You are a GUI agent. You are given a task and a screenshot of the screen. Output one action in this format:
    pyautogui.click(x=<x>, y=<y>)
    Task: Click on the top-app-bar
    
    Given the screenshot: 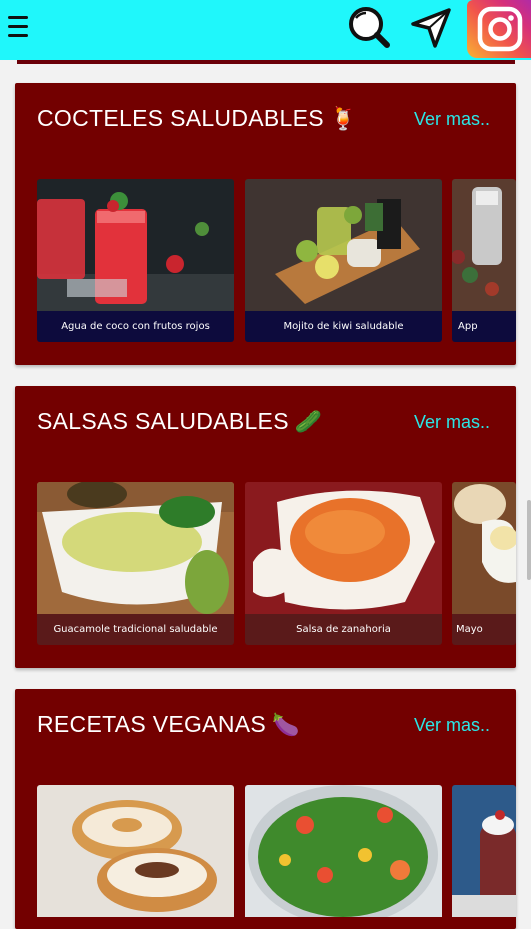 What is the action you would take?
    pyautogui.click(x=265, y=30)
    